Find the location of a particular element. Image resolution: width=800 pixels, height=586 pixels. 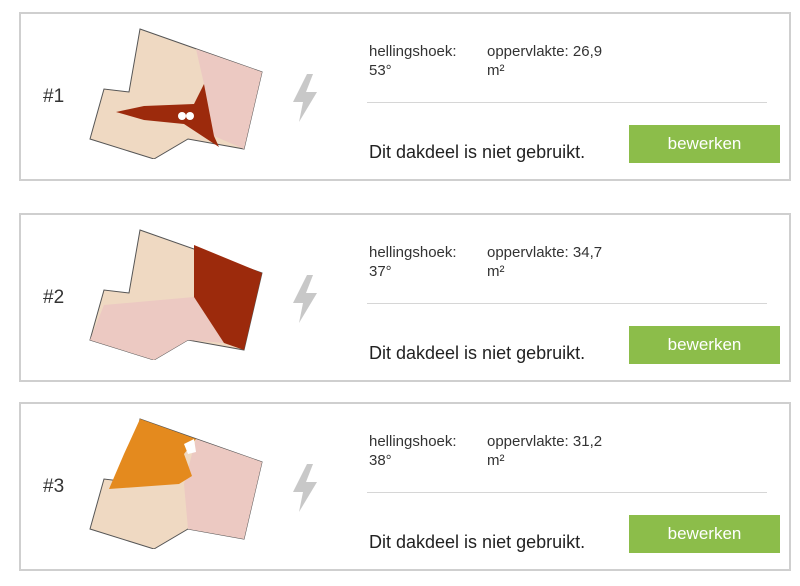

roof-part-number: #2 is located at coordinates (54, 297).